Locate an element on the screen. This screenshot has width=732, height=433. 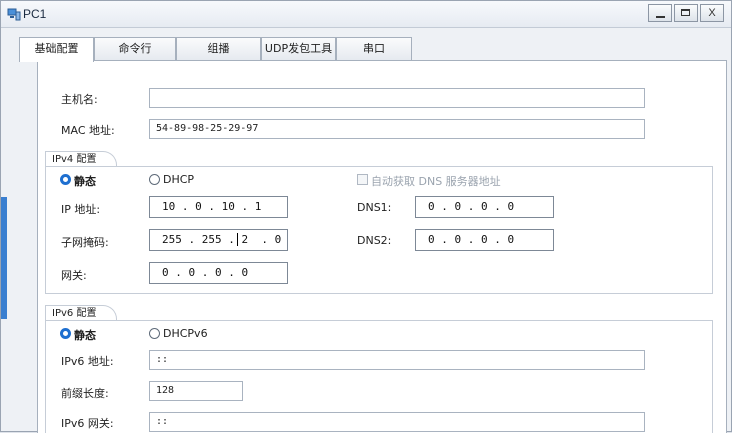
tab-command-line: 命令行 is located at coordinates (135, 49).